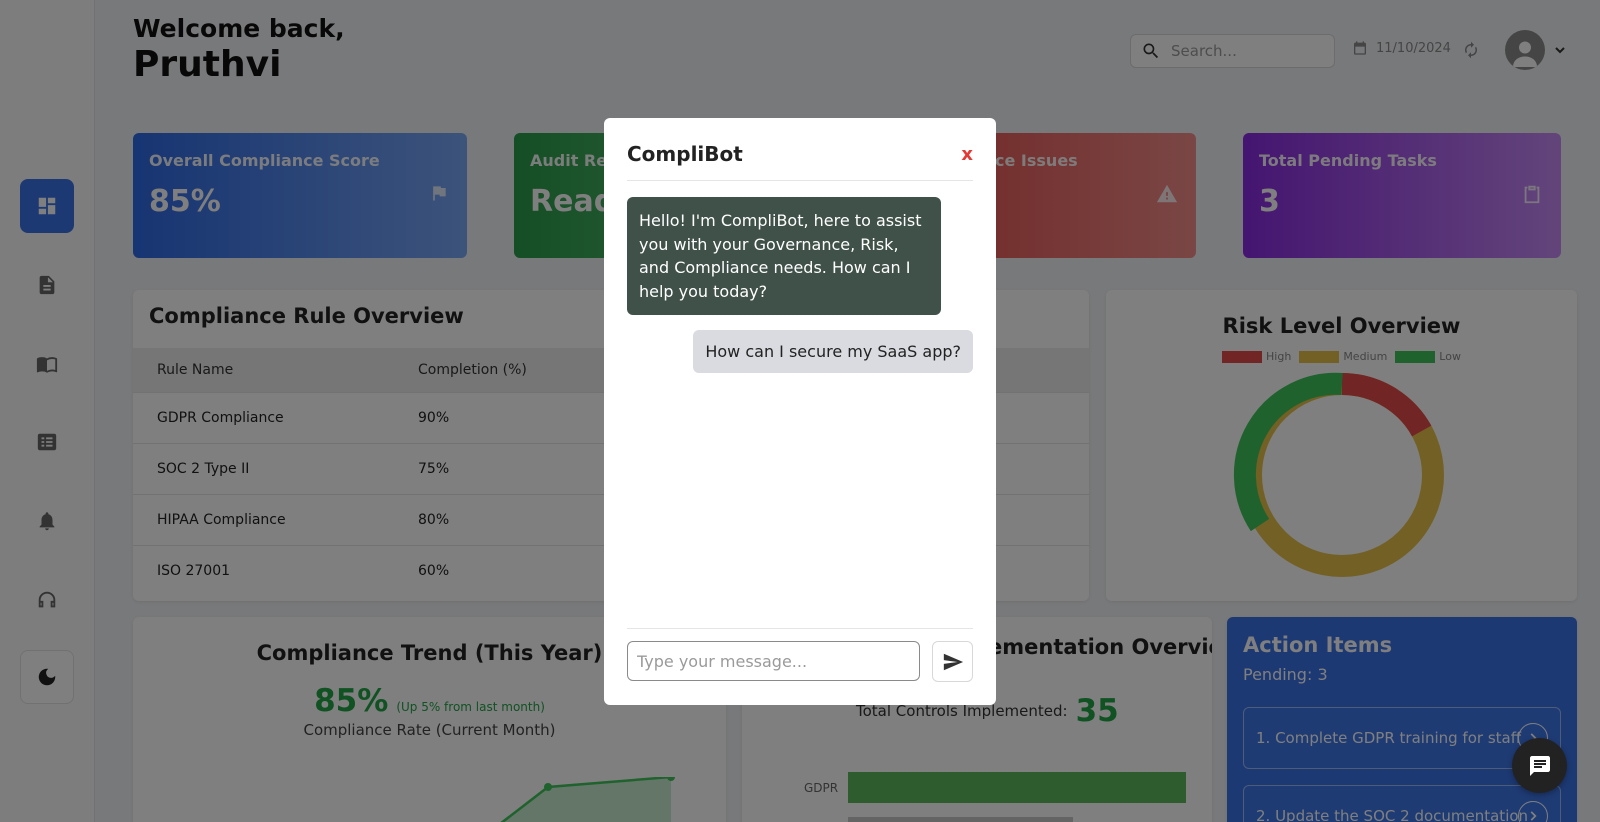 Image resolution: width=1600 pixels, height=822 pixels. I want to click on dialog-title: CompliBot, so click(685, 154).